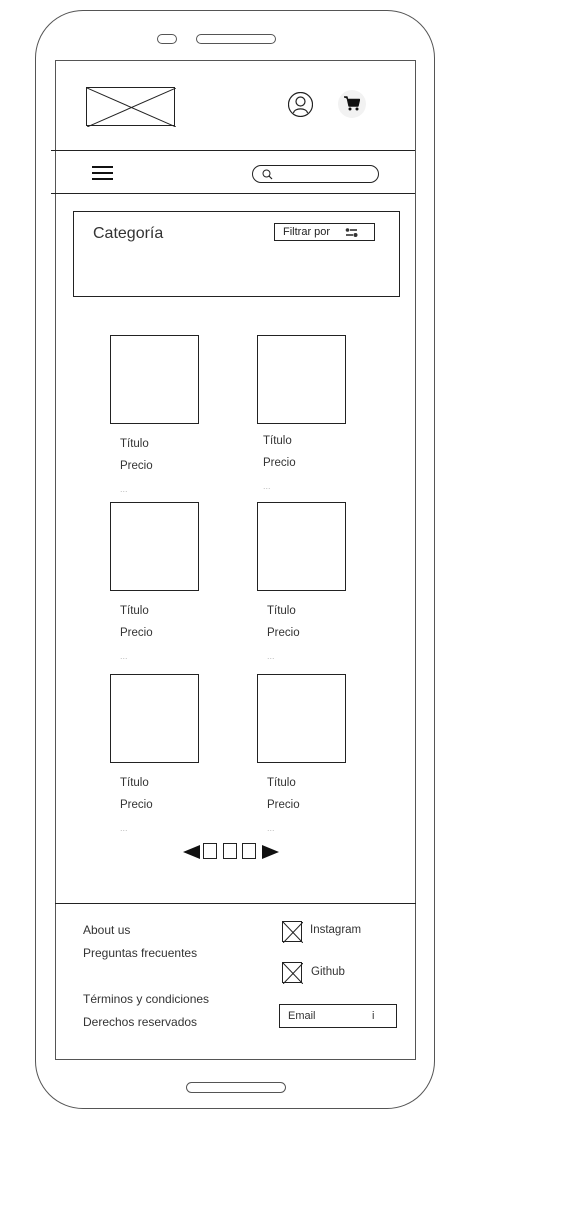 The height and width of the screenshot is (1210, 571). I want to click on header-divider, so click(233, 150).